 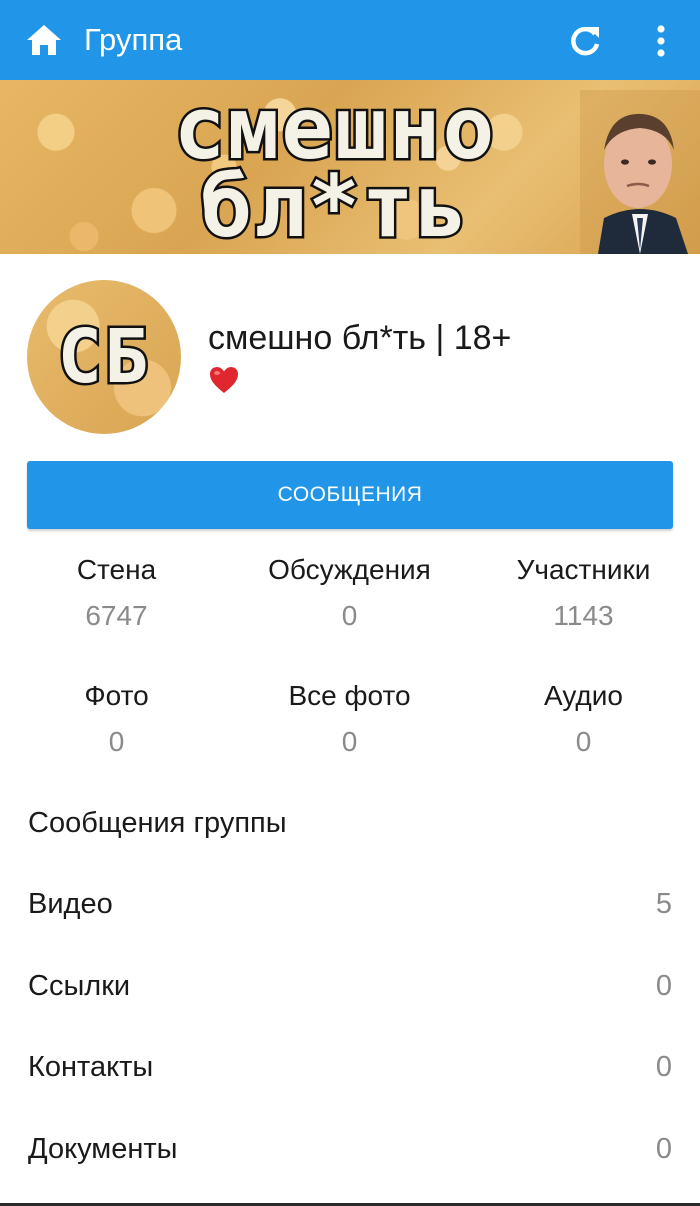 What do you see at coordinates (350, 1149) in the screenshot?
I see `list-item-documents: Документы 0` at bounding box center [350, 1149].